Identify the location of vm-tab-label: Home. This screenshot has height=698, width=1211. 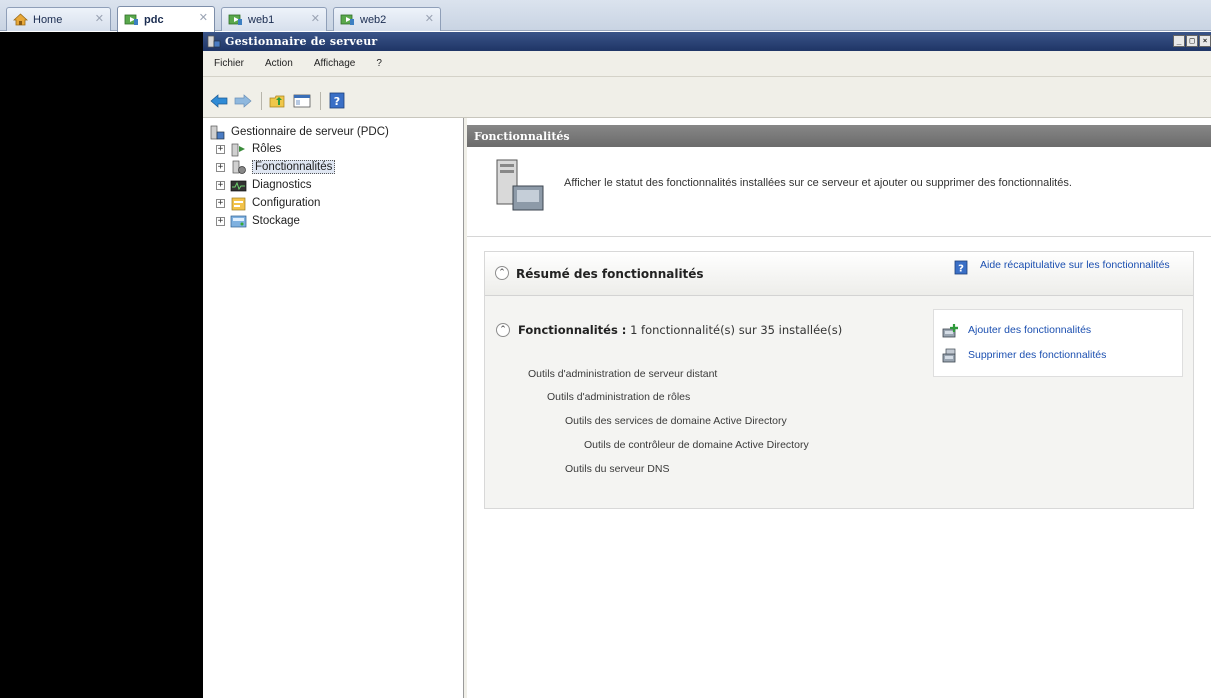
(48, 19).